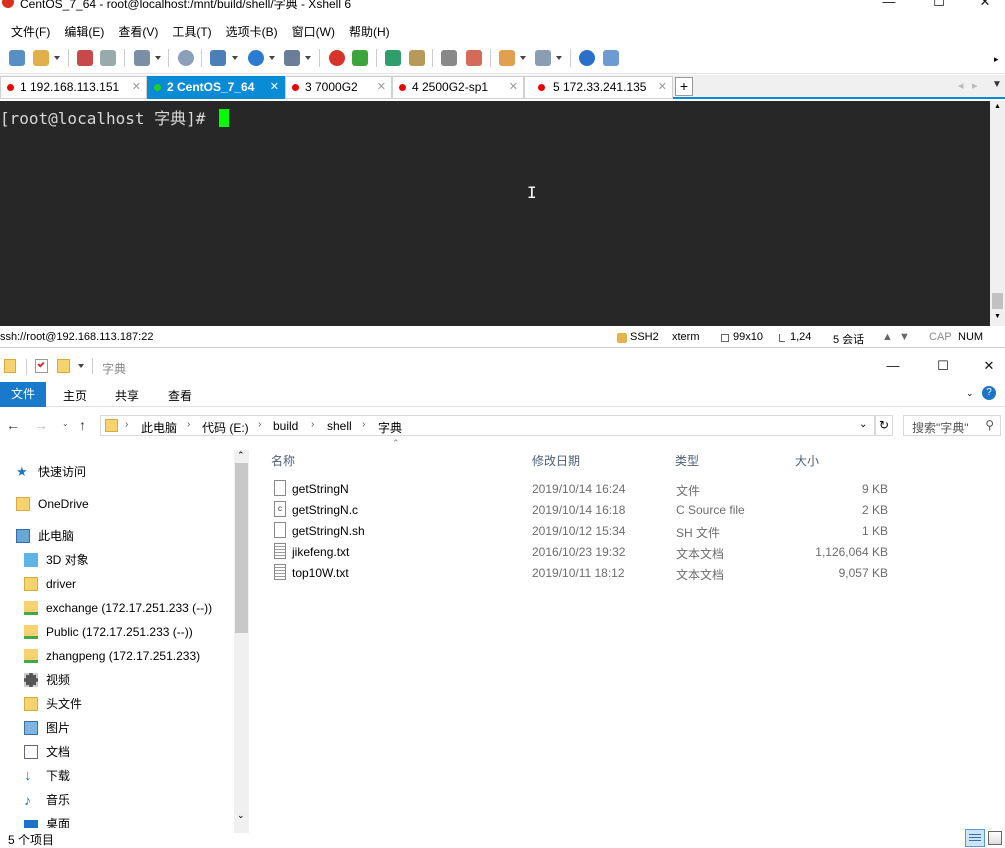 The image size is (1005, 848). What do you see at coordinates (807, 460) in the screenshot?
I see `column-size: 大小` at bounding box center [807, 460].